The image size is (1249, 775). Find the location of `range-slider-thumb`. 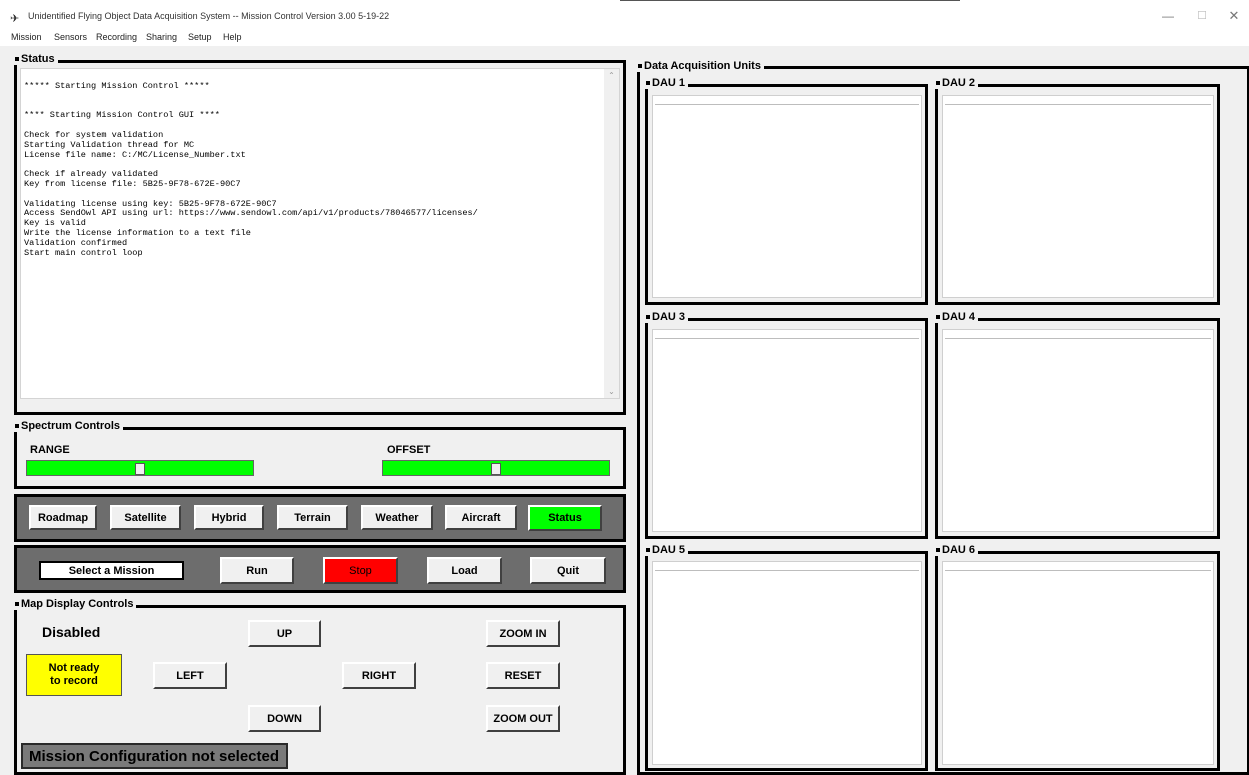

range-slider-thumb is located at coordinates (140, 469).